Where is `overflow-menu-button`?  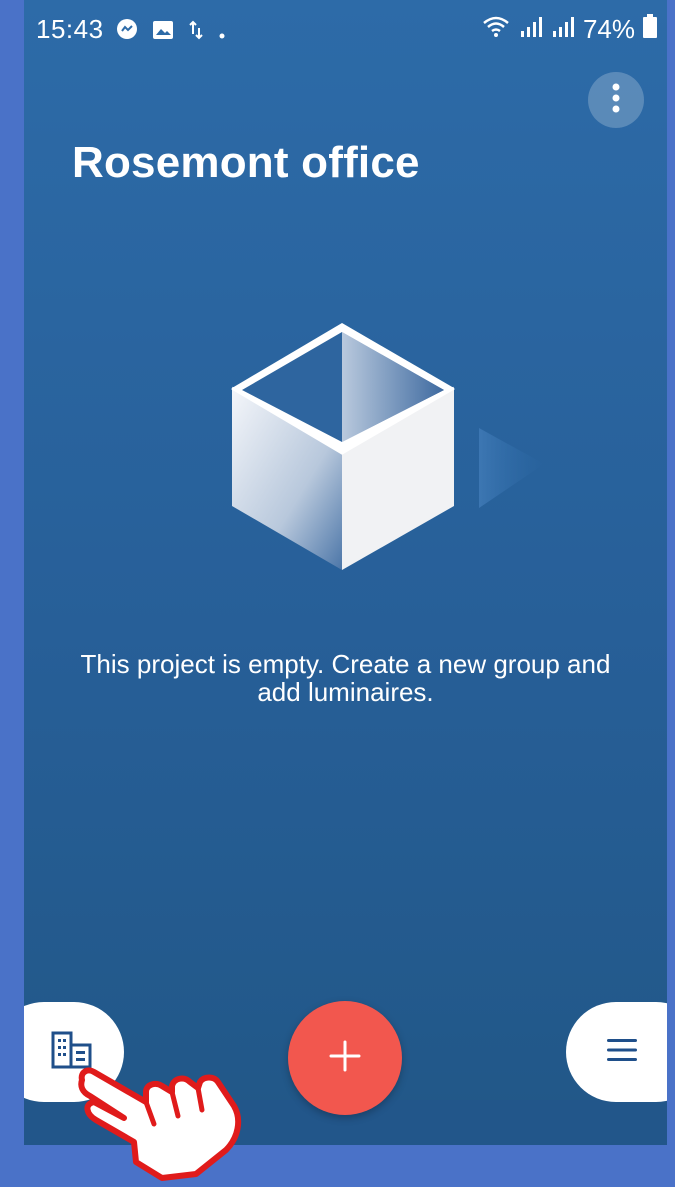
overflow-menu-button is located at coordinates (616, 100).